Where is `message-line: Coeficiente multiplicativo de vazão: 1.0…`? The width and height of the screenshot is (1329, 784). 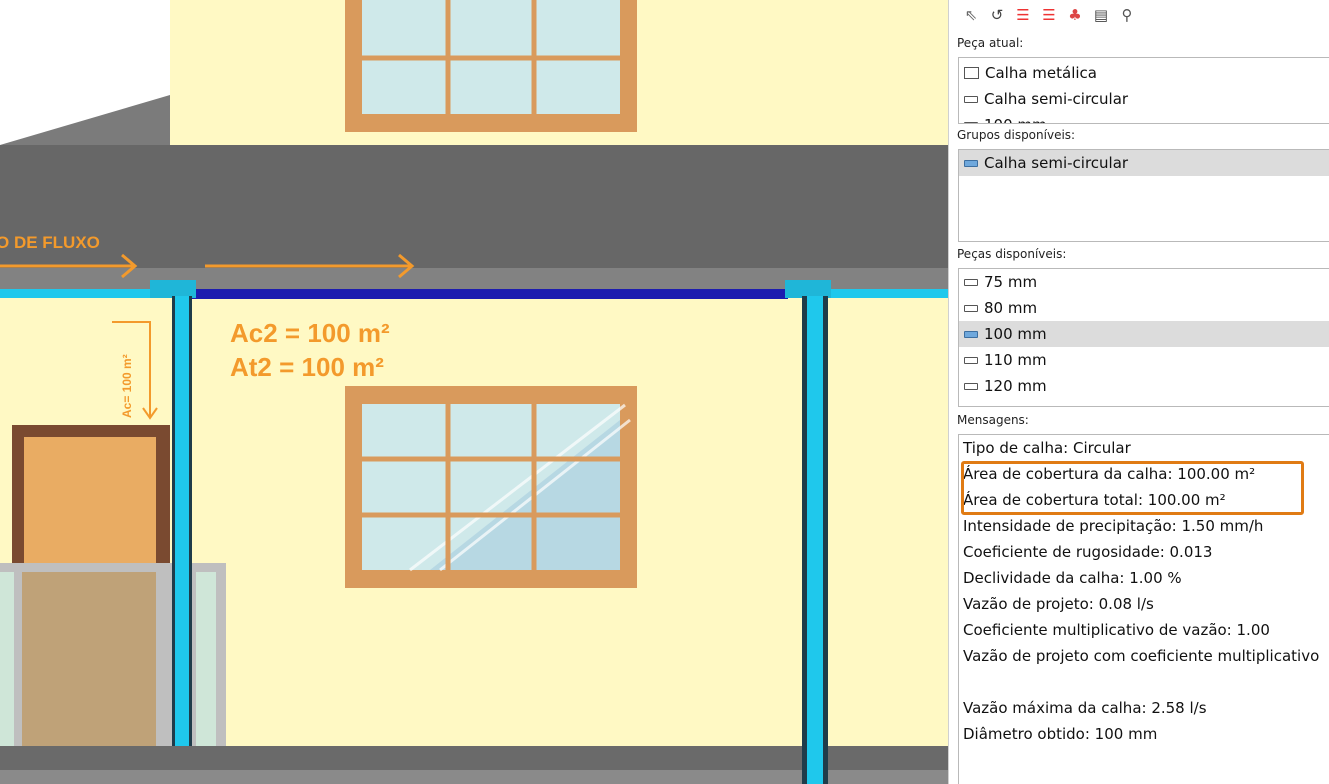 message-line: Coeficiente multiplicativo de vazão: 1.0… is located at coordinates (1116, 630).